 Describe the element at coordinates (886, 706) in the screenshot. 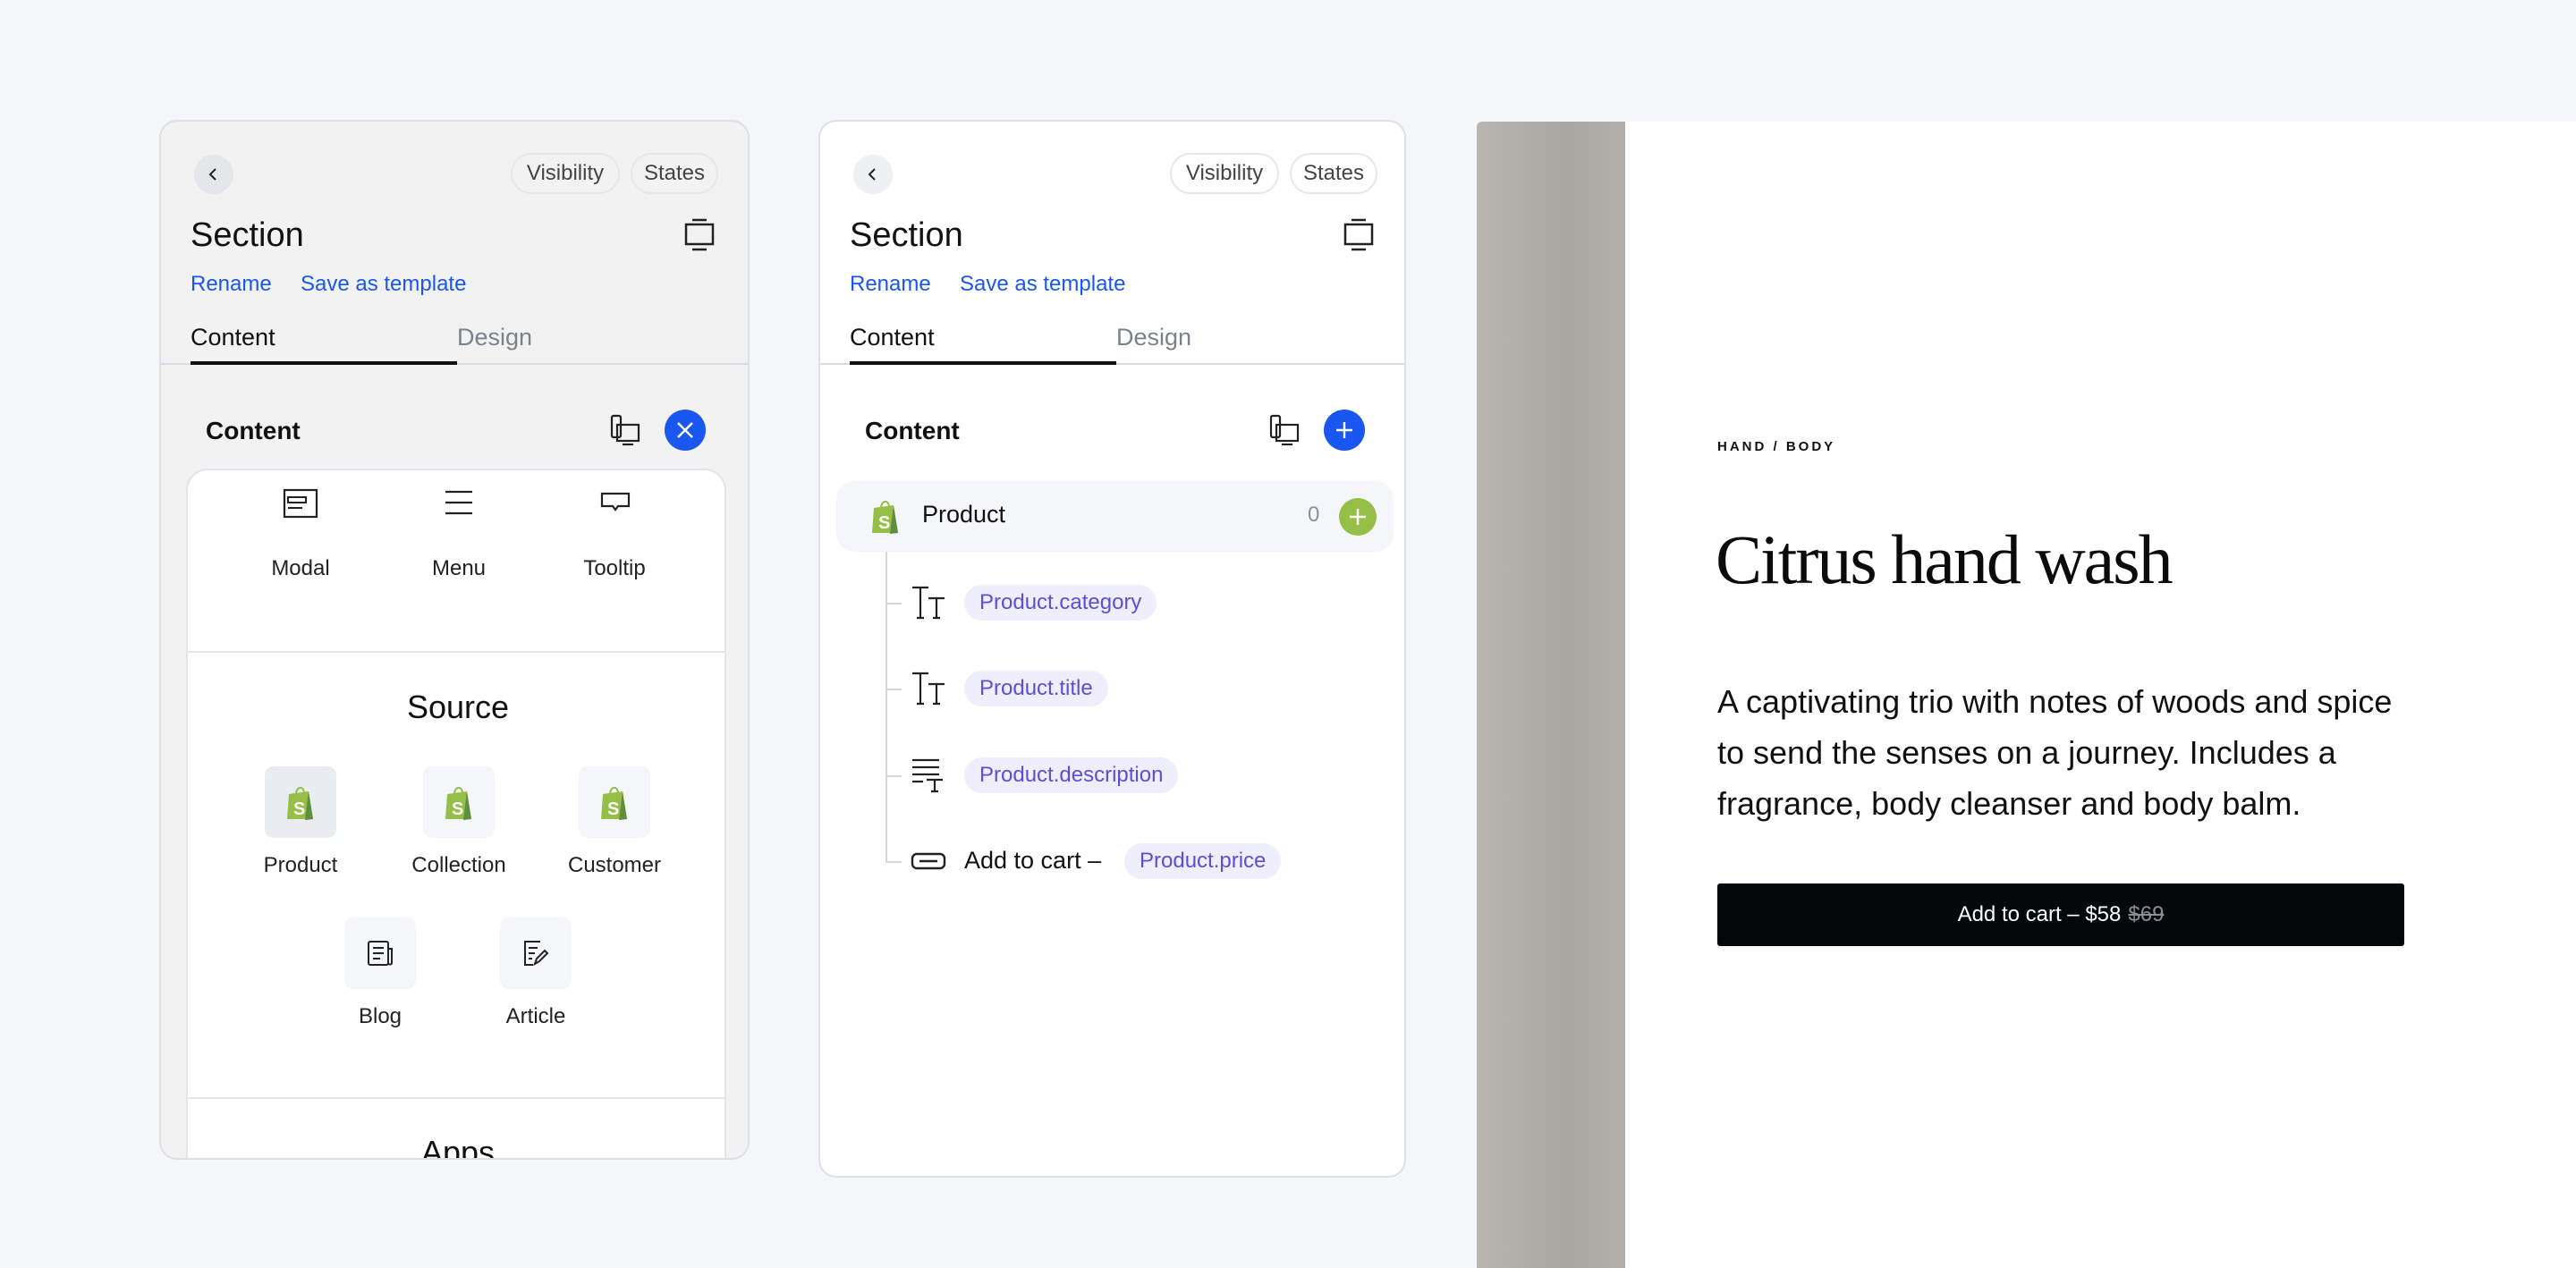

I see `tree-line` at that location.